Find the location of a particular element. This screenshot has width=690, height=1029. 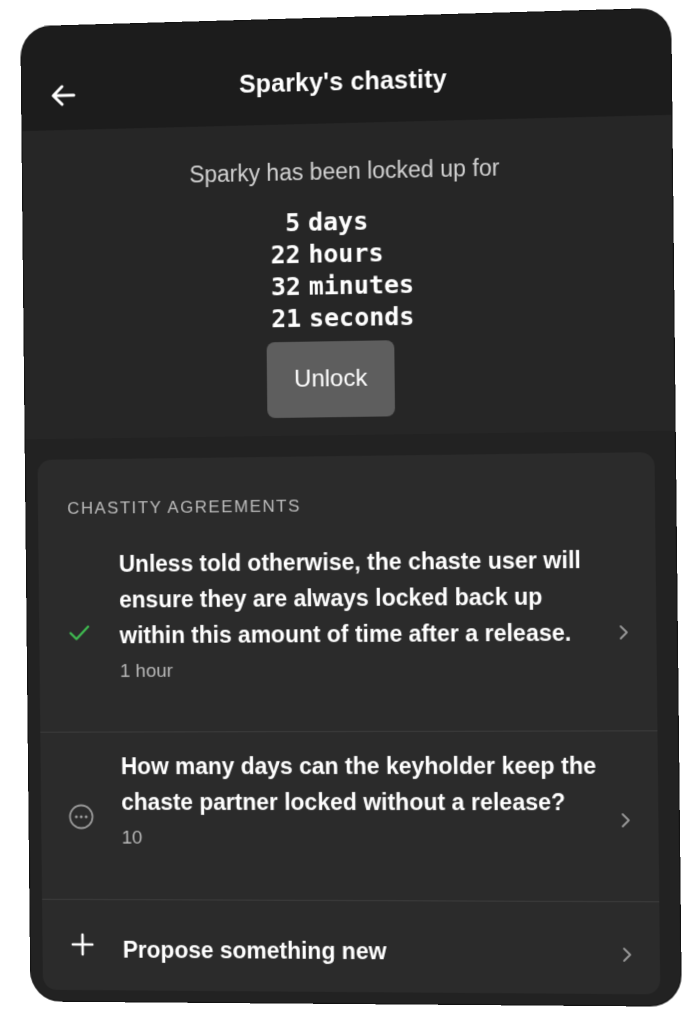

propose-label: Propose something new is located at coordinates (254, 950).